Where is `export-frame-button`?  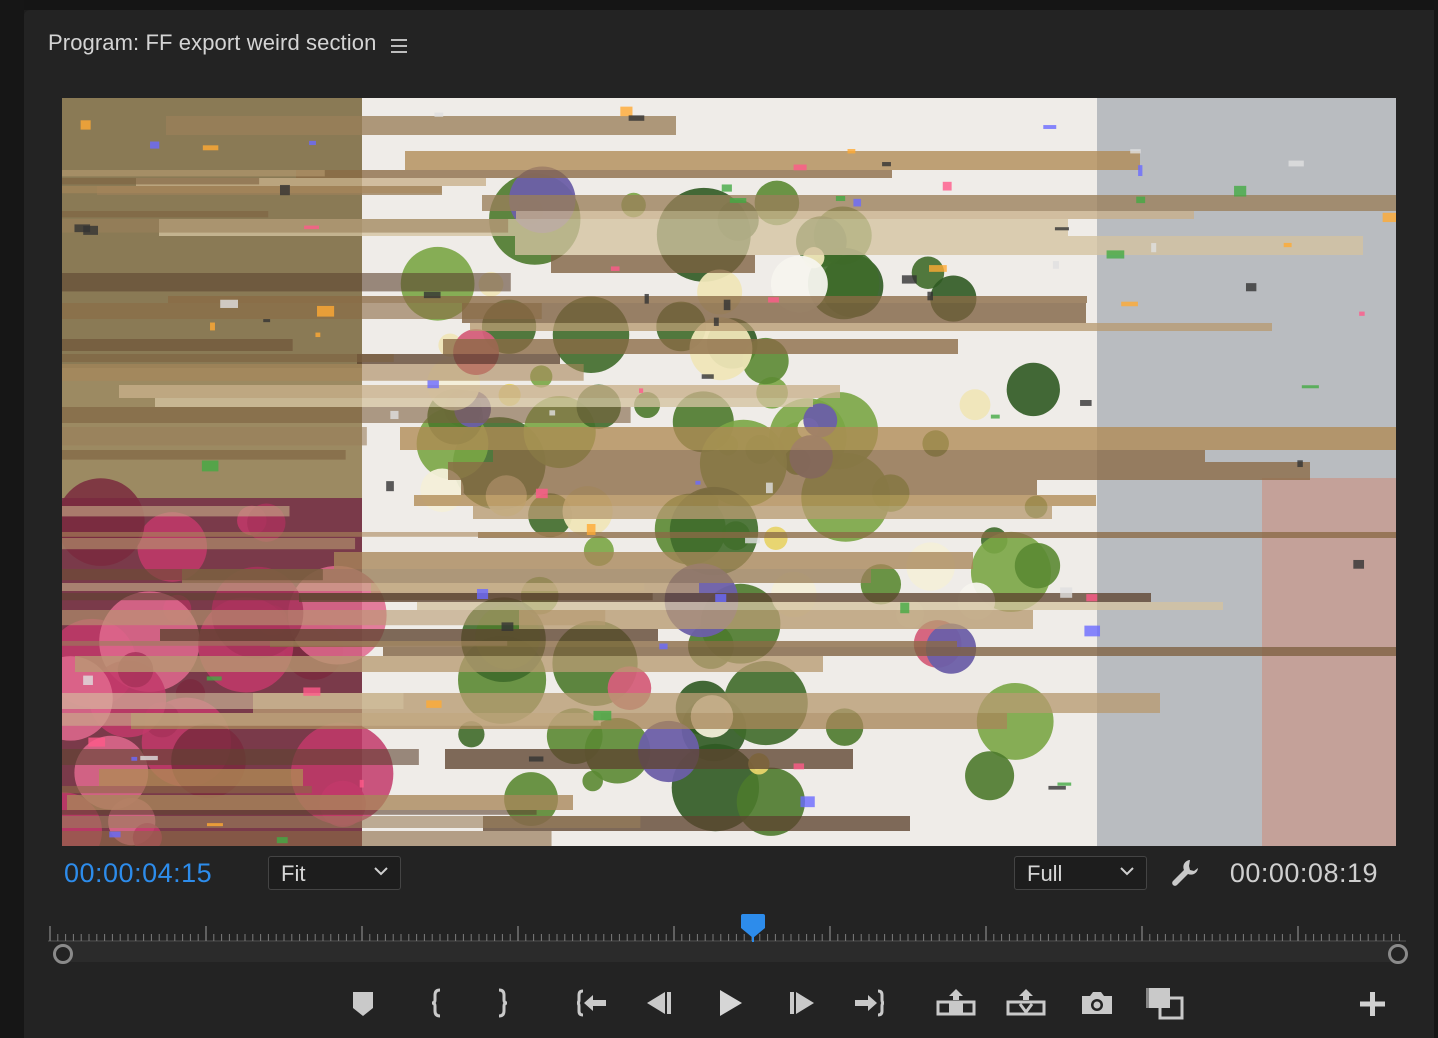 export-frame-button is located at coordinates (1097, 1003).